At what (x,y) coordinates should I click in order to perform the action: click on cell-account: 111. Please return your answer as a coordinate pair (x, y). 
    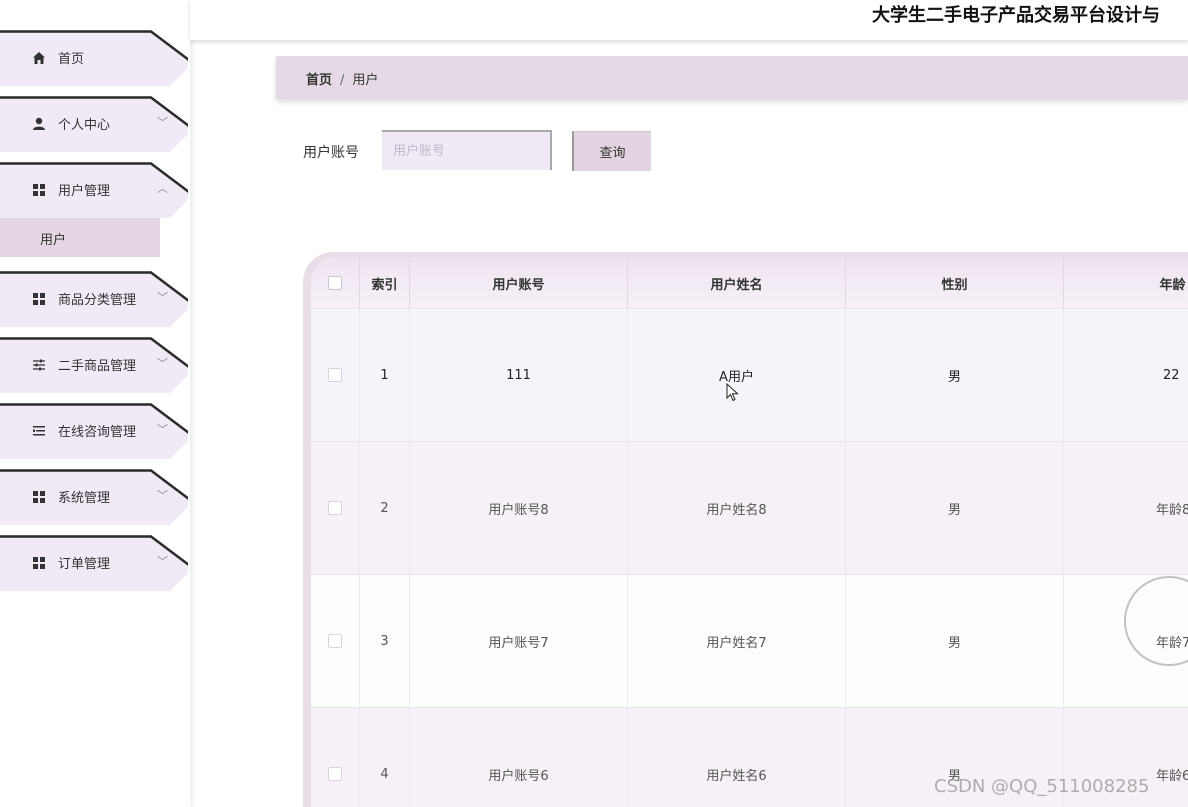
    Looking at the image, I should click on (519, 375).